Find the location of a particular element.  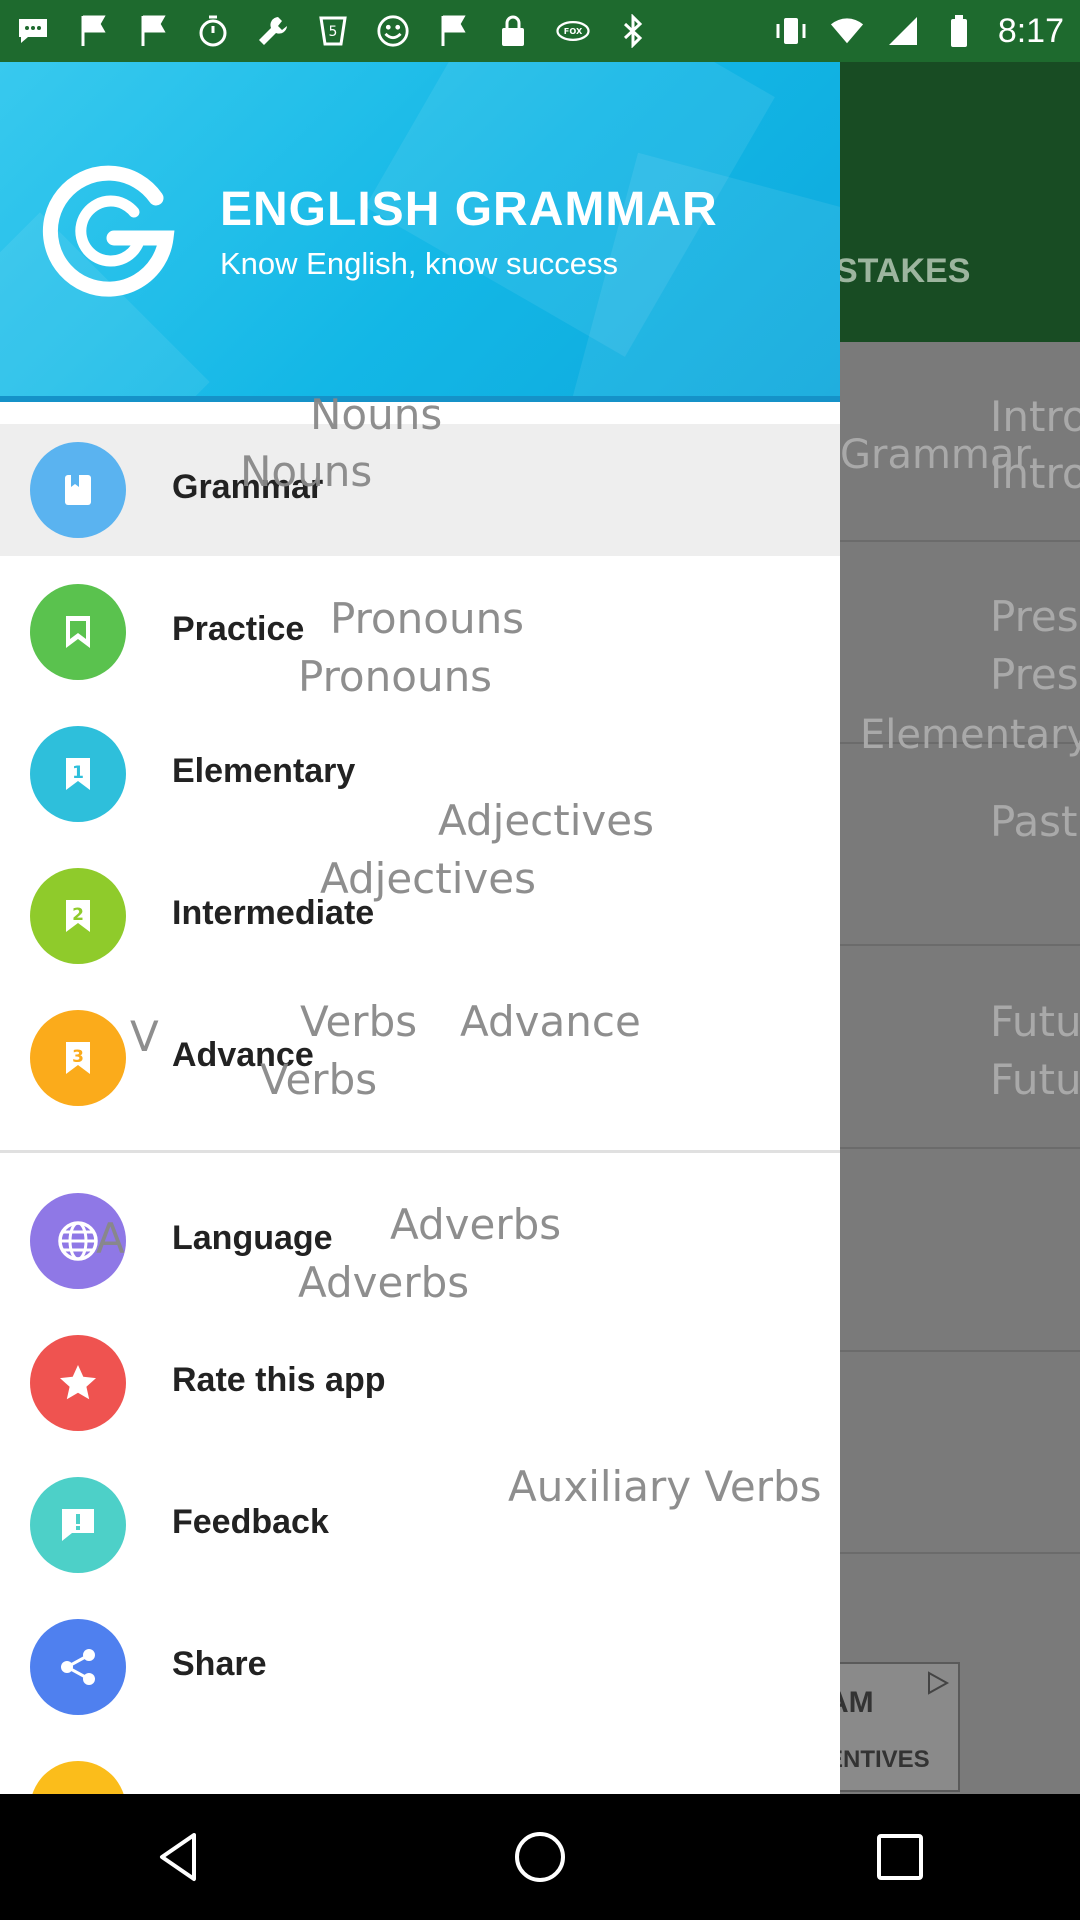

system-icons: 8:17 is located at coordinates (919, 31).